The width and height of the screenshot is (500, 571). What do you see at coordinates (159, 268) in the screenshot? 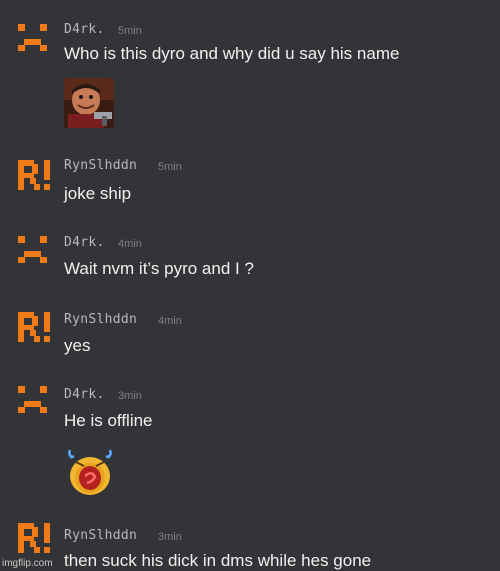
I see `message-text: Wait nvm it’s pyro and I ?` at bounding box center [159, 268].